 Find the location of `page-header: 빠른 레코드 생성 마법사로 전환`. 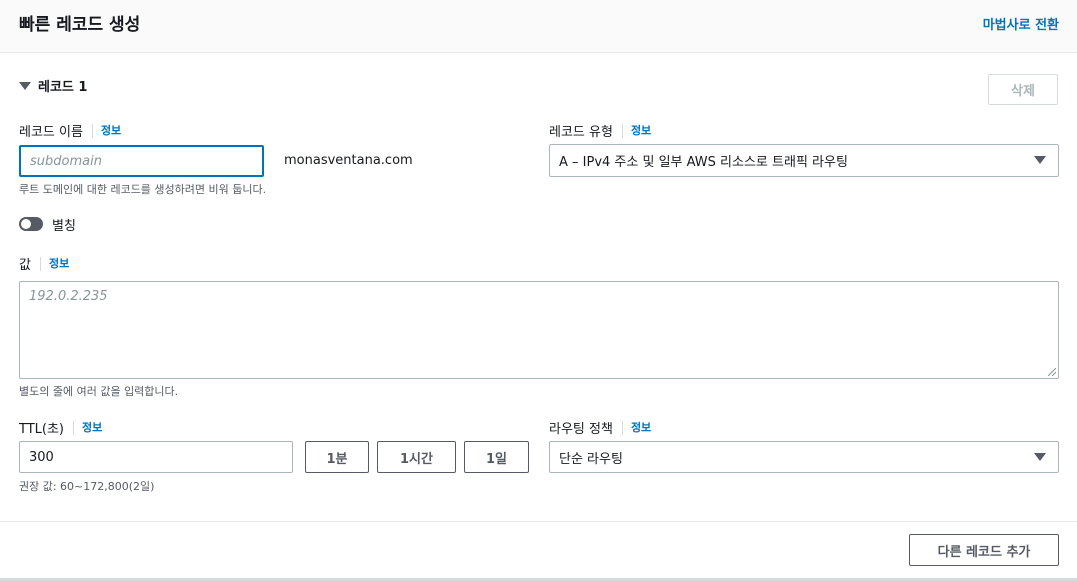

page-header: 빠른 레코드 생성 마법사로 전환 is located at coordinates (538, 26).